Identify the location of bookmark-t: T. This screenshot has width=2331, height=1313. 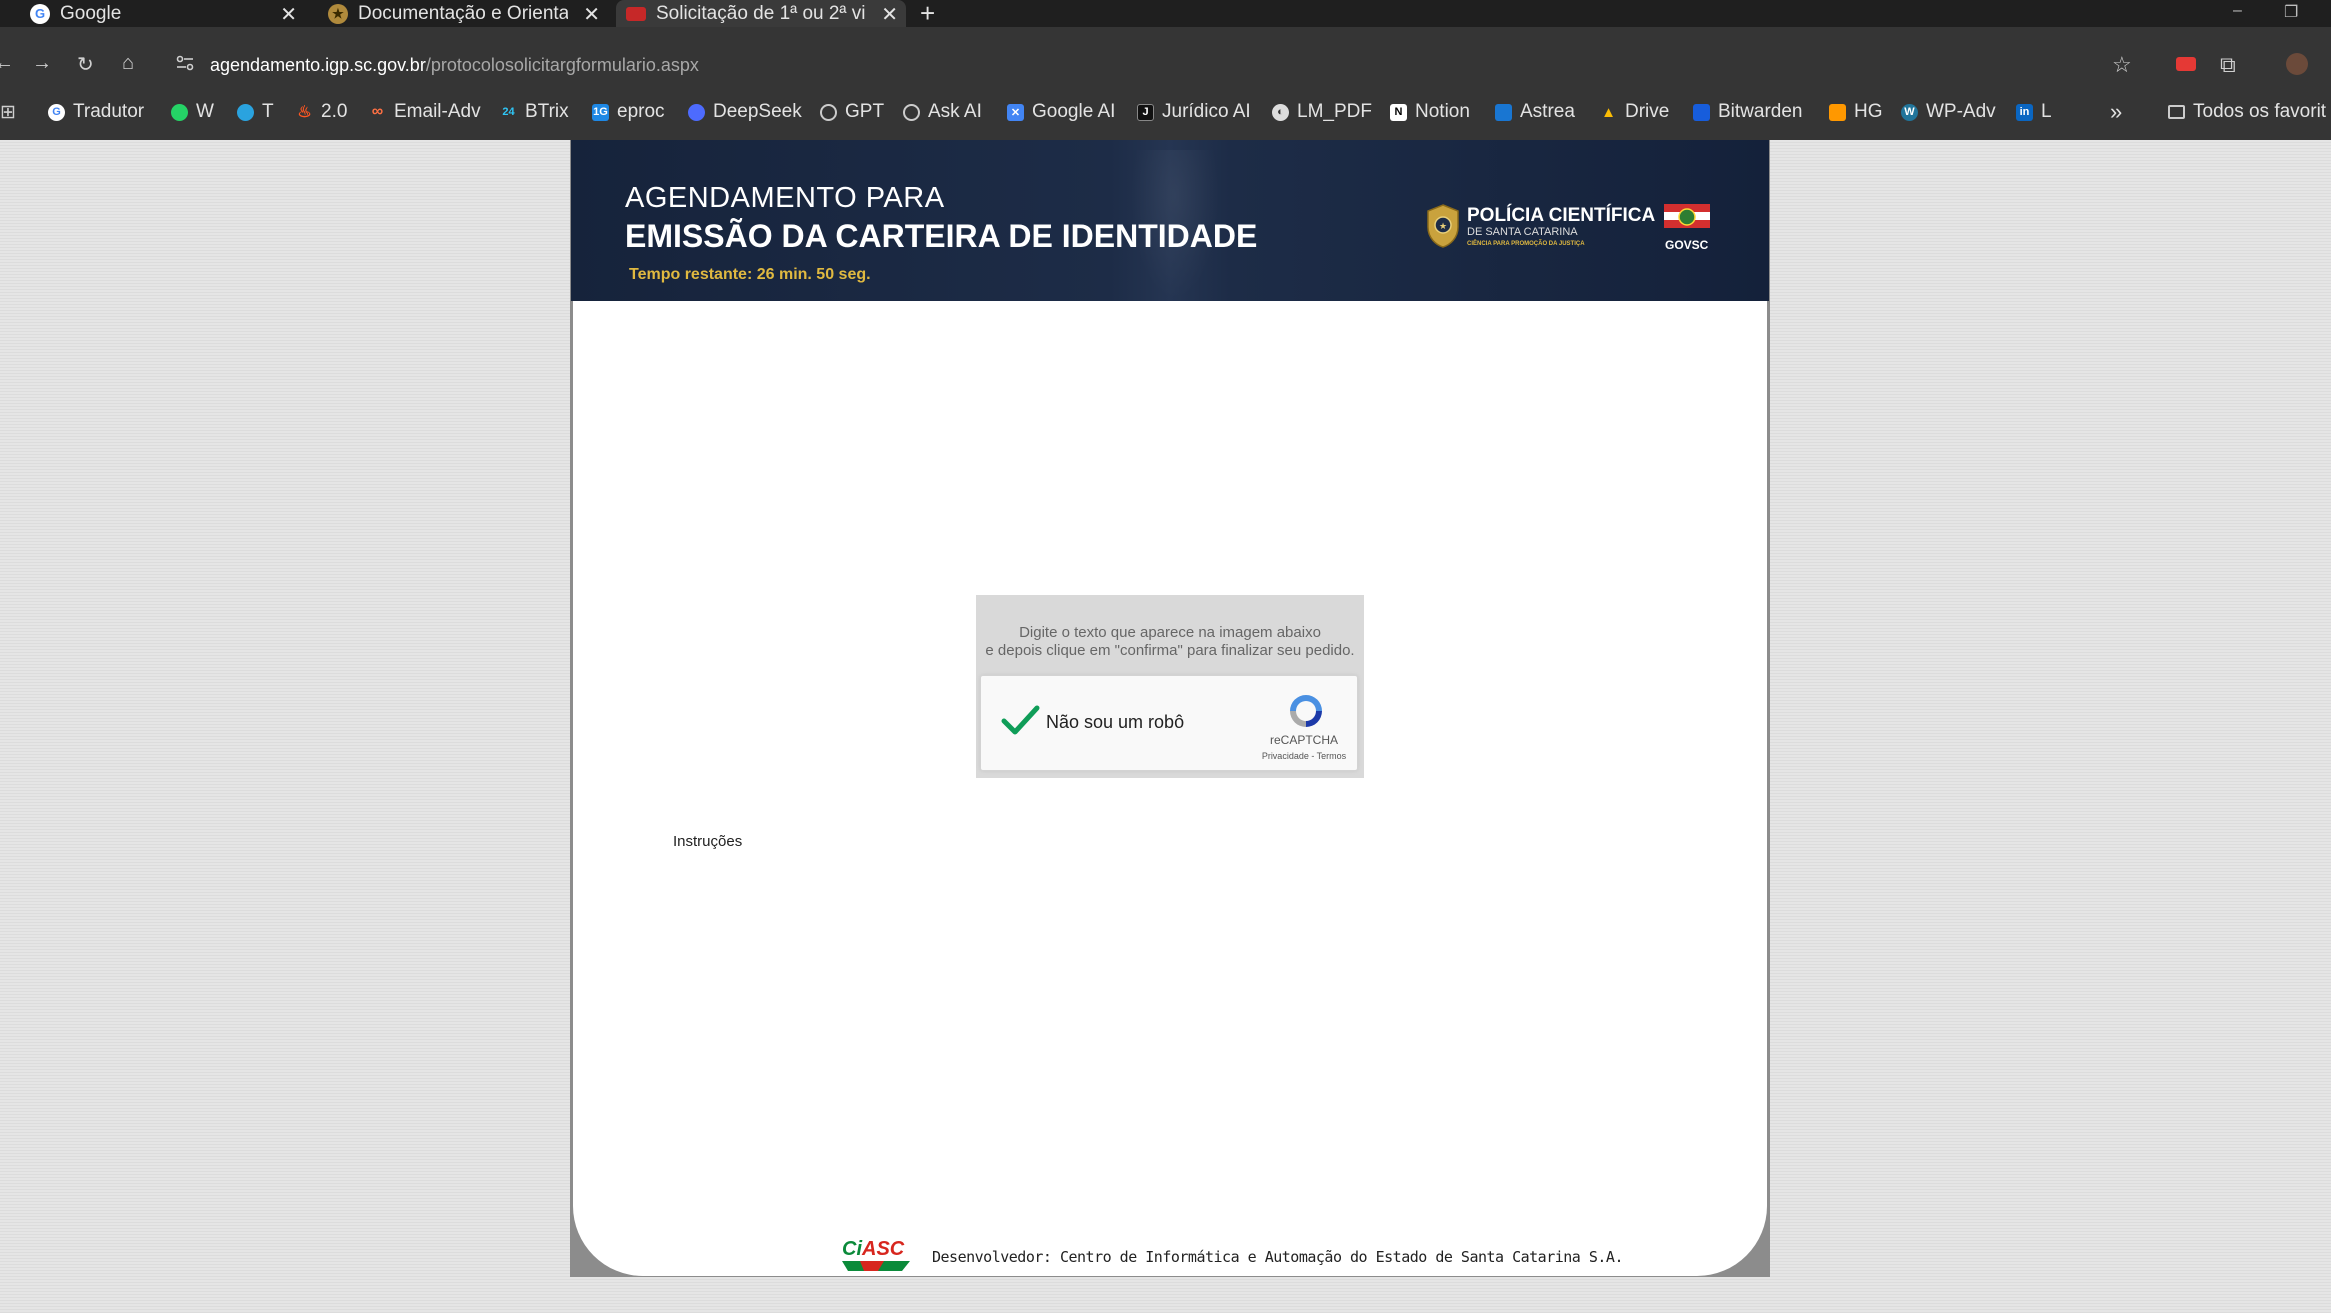
(255, 112).